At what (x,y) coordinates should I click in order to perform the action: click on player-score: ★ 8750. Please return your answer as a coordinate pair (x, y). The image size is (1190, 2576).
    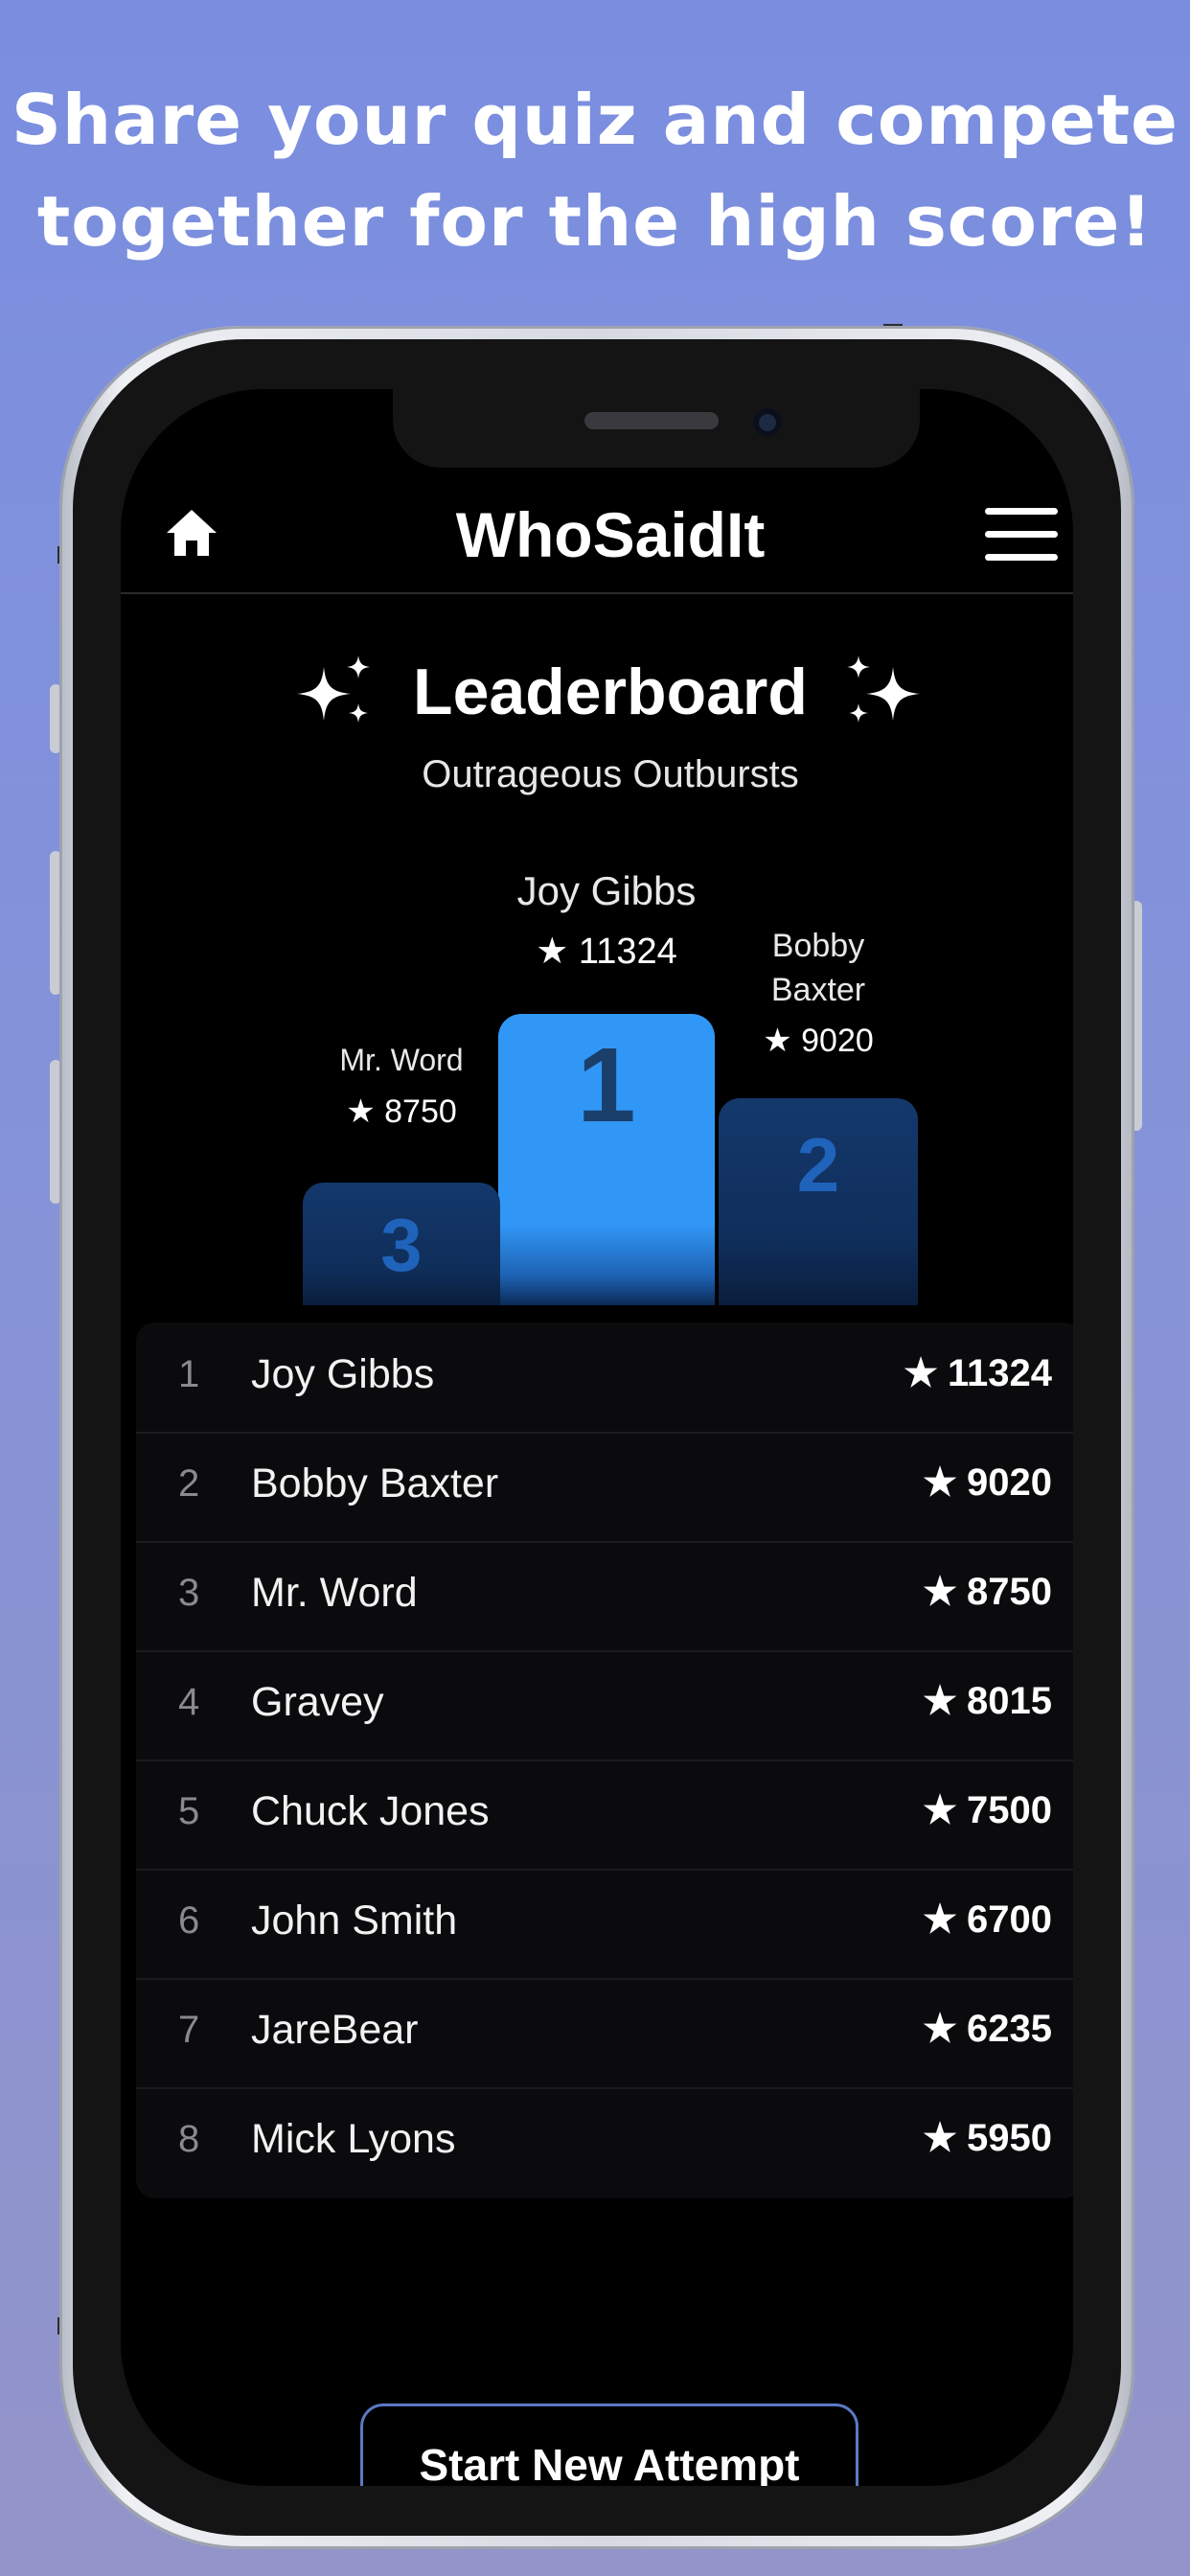
    Looking at the image, I should click on (987, 1592).